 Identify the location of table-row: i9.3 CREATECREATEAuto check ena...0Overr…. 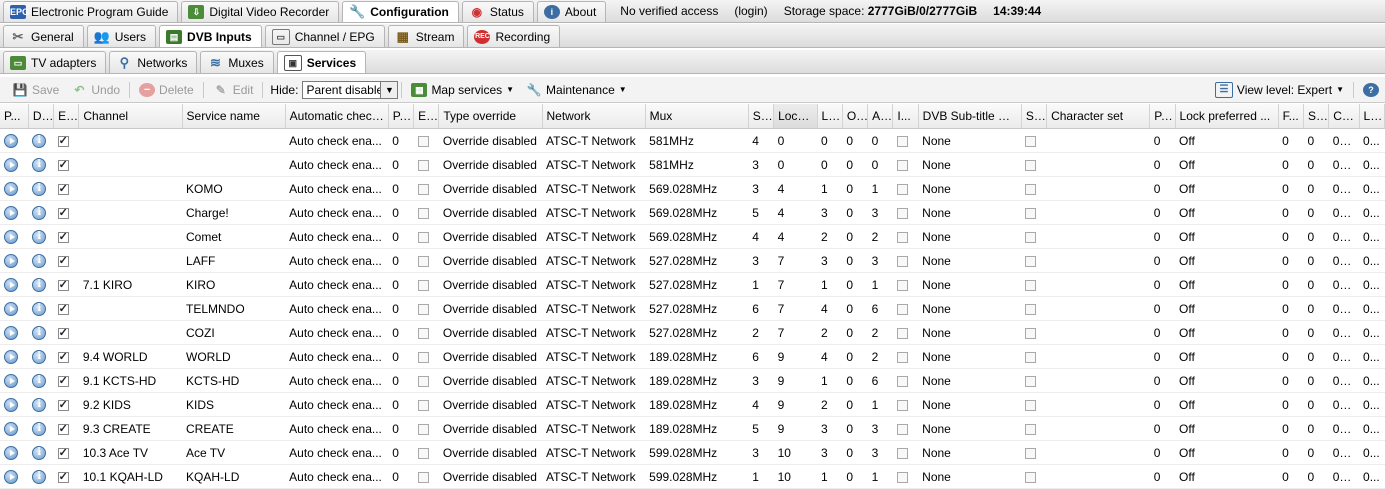
(692, 428).